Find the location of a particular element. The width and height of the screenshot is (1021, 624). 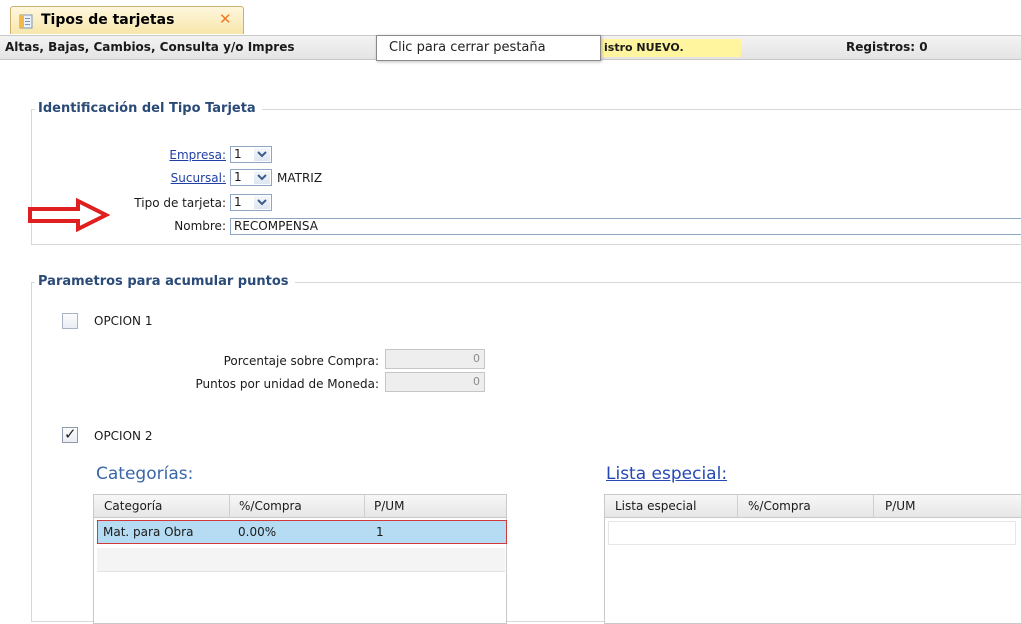

table-cell: 0.00% is located at coordinates (257, 532).